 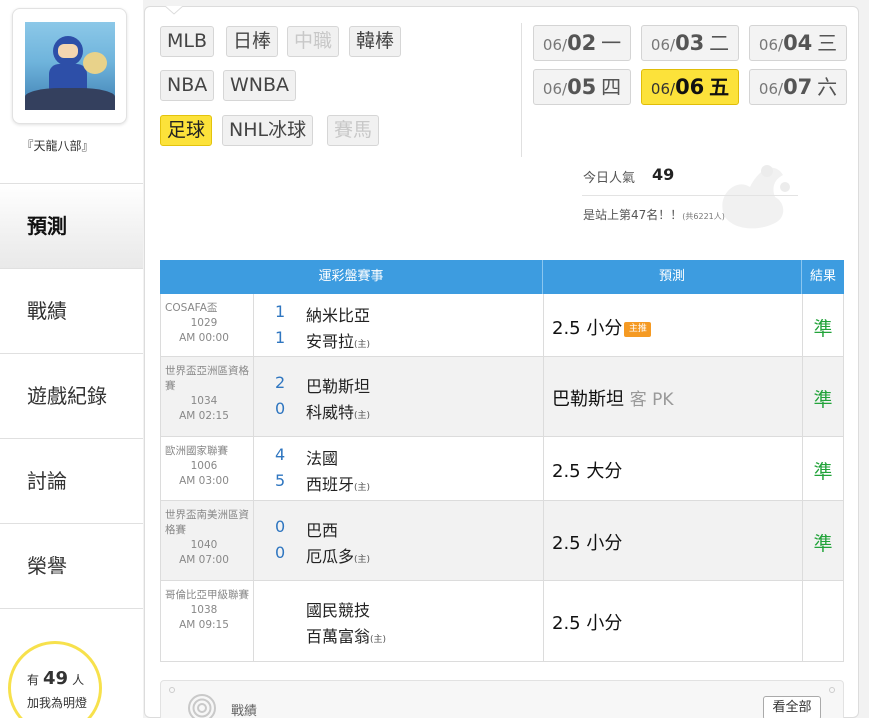 What do you see at coordinates (260, 85) in the screenshot?
I see `sport-tag-wnba: WNBA` at bounding box center [260, 85].